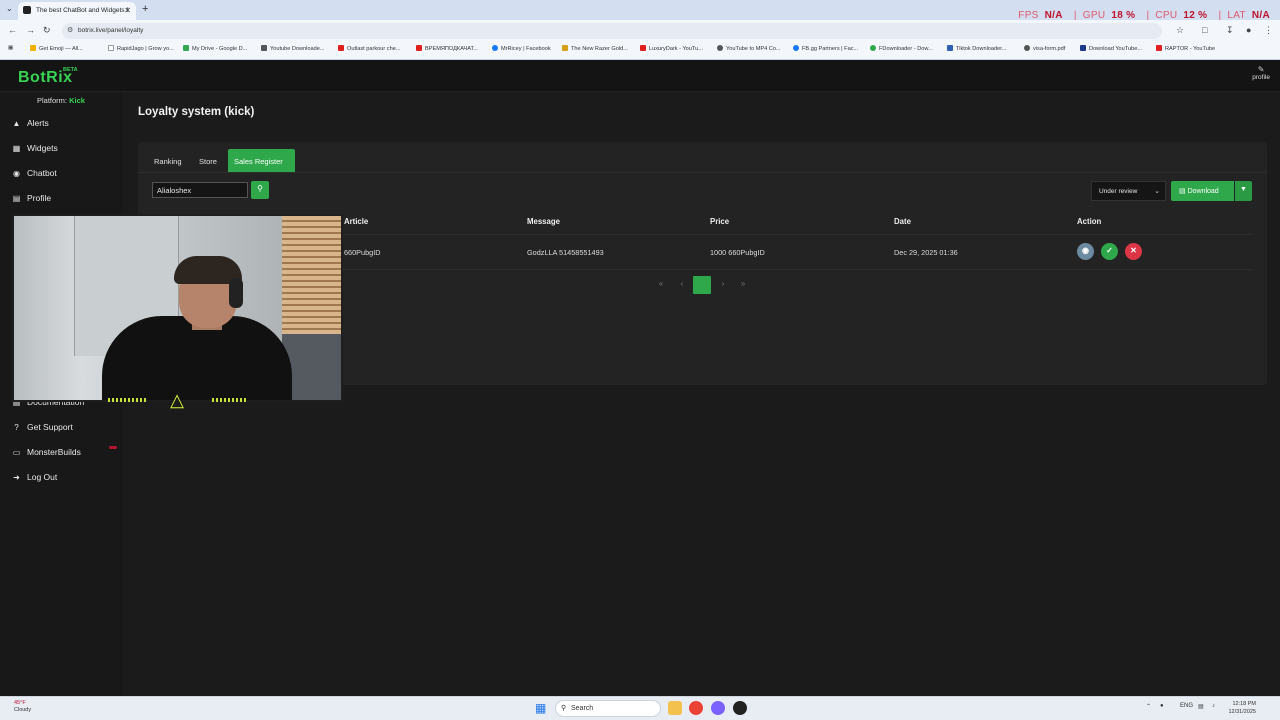  I want to click on discord-icon, so click(718, 708).